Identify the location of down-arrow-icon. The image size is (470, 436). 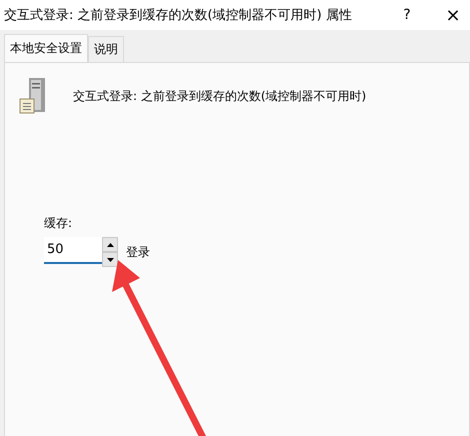
(110, 260).